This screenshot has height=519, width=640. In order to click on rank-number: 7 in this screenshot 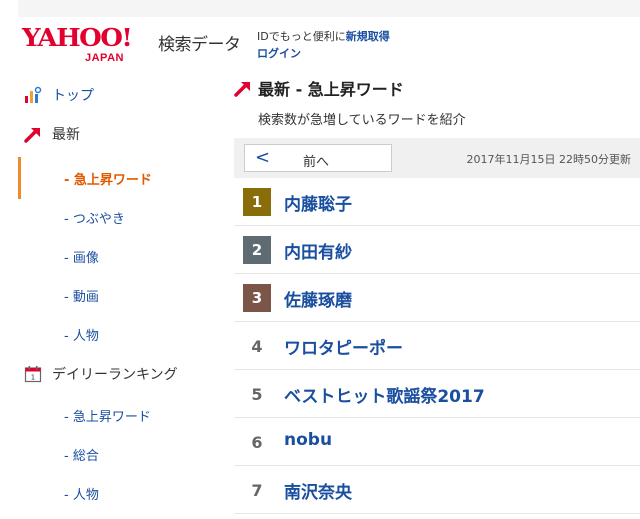, I will do `click(257, 490)`.